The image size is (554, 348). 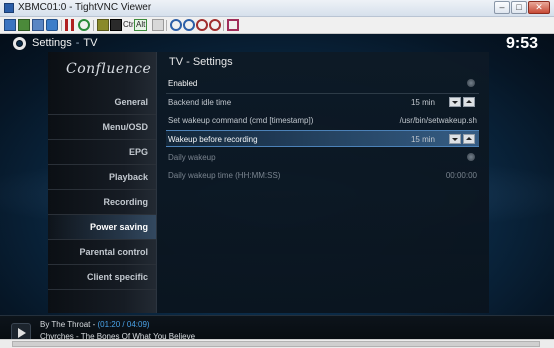 What do you see at coordinates (102, 177) in the screenshot?
I see `menu-item-playback: Playback` at bounding box center [102, 177].